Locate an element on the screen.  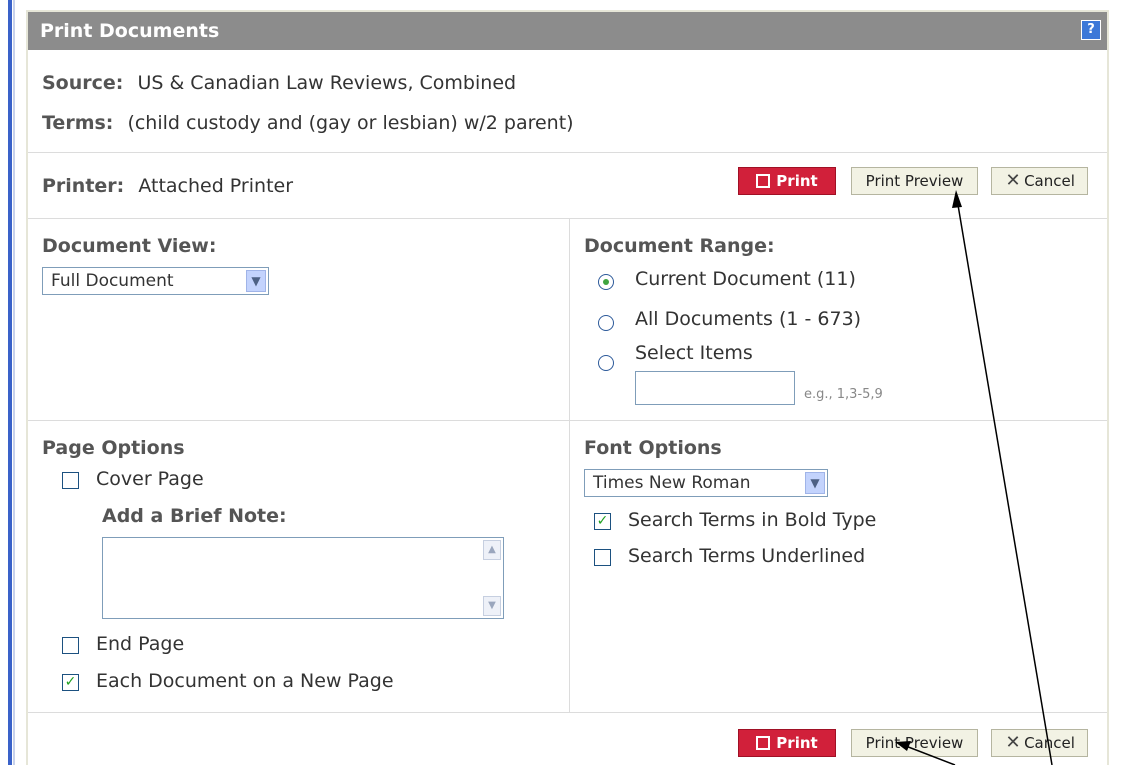
annotation-arrows is located at coordinates (974, 477).